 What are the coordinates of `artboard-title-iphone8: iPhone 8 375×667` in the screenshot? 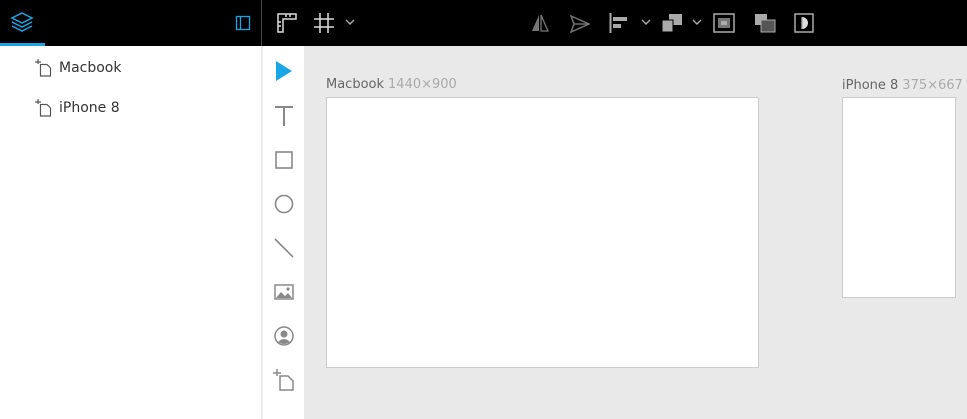 It's located at (902, 85).